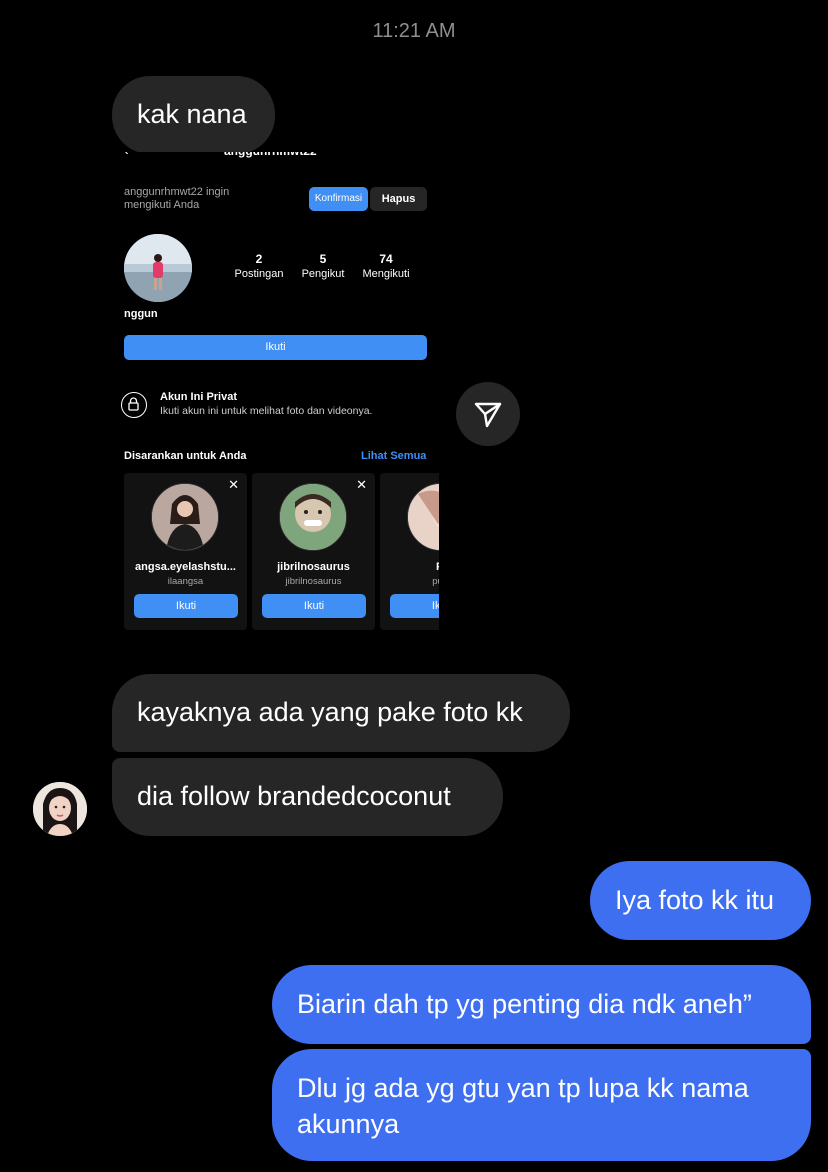  Describe the element at coordinates (524, 1004) in the screenshot. I see `message-text: Biarin dah tp yg penting dia ndk aneh”` at that location.